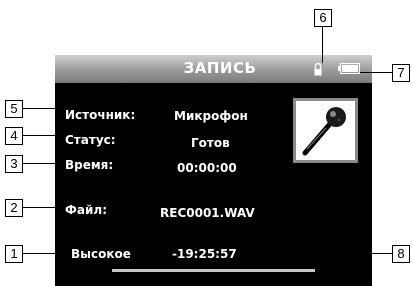 The width and height of the screenshot is (413, 286). What do you see at coordinates (314, 253) in the screenshot?
I see `callout-8-leader` at bounding box center [314, 253].